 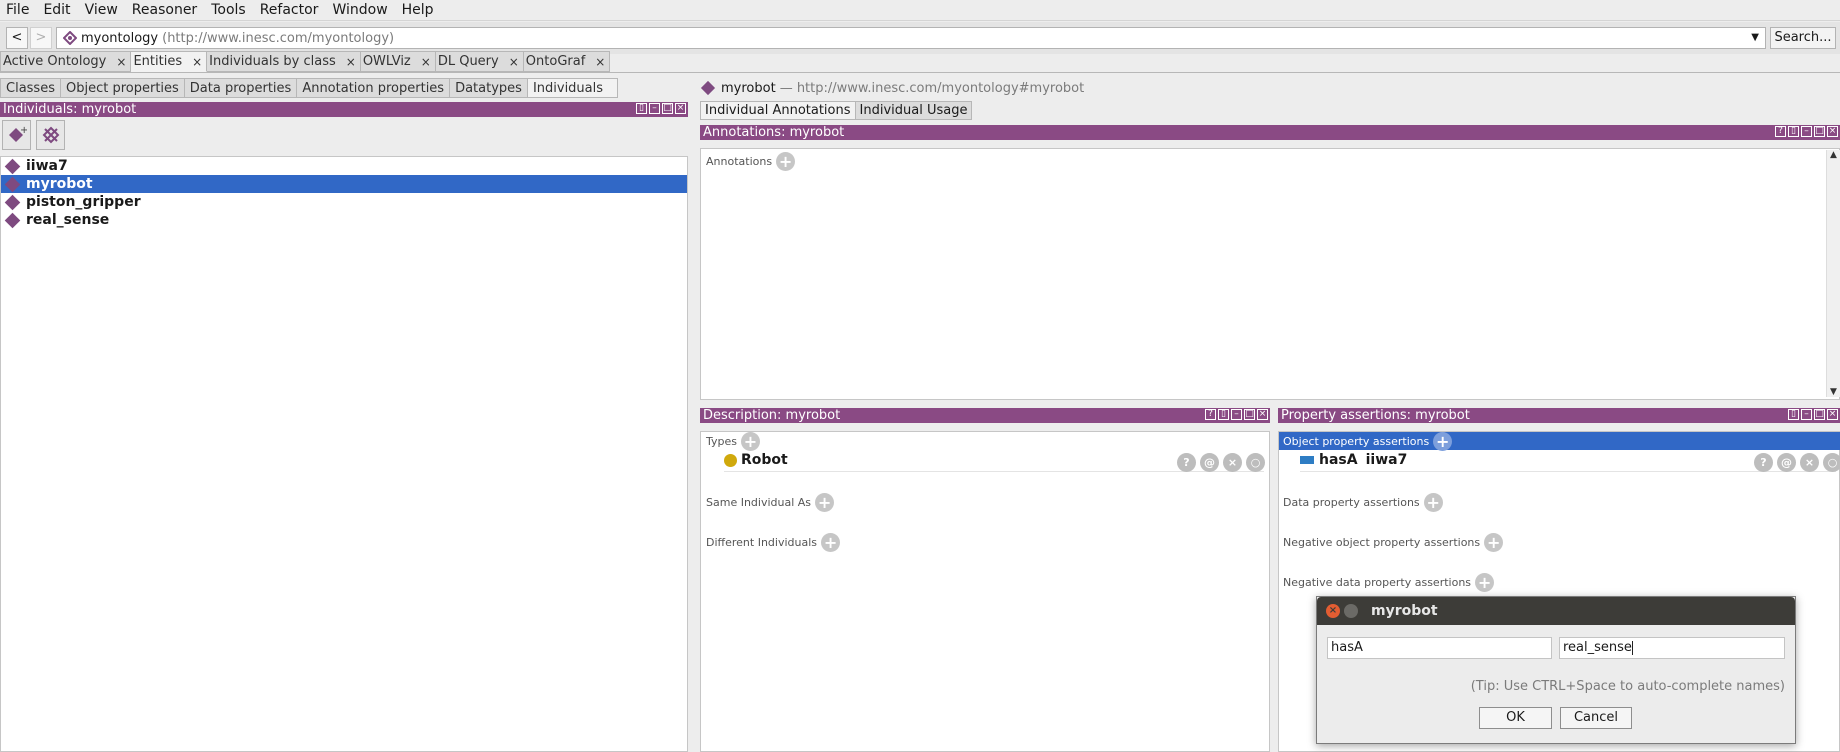 I want to click on add-annotation-icon: +, so click(x=786, y=161).